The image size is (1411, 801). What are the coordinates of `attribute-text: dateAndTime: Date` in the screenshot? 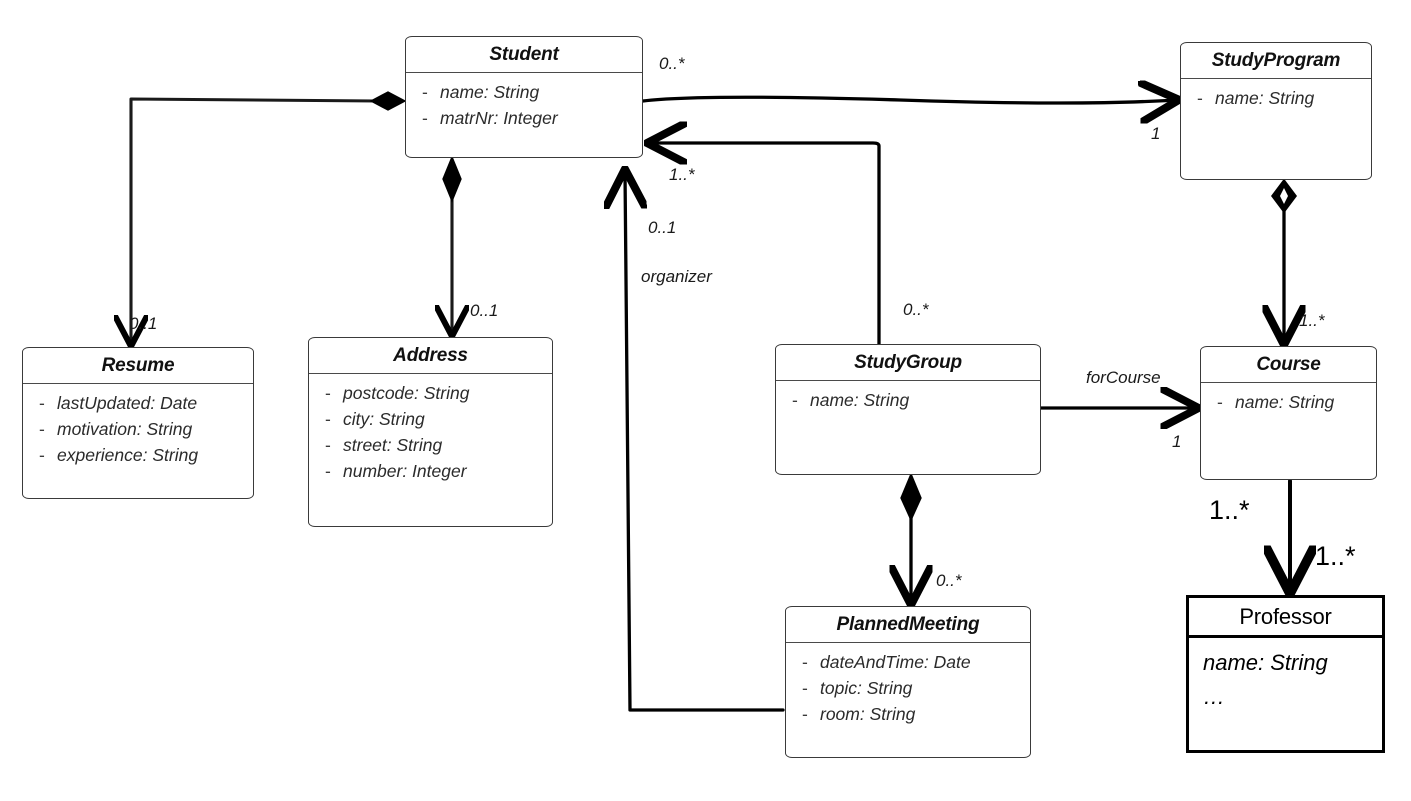 It's located at (895, 662).